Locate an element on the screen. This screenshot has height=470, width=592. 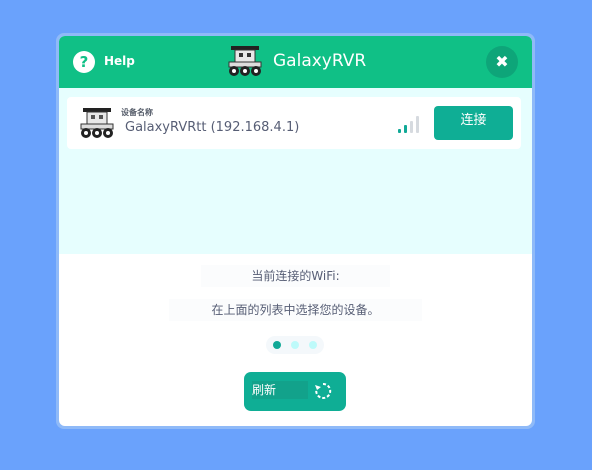
connect-button: 连接 is located at coordinates (473, 123).